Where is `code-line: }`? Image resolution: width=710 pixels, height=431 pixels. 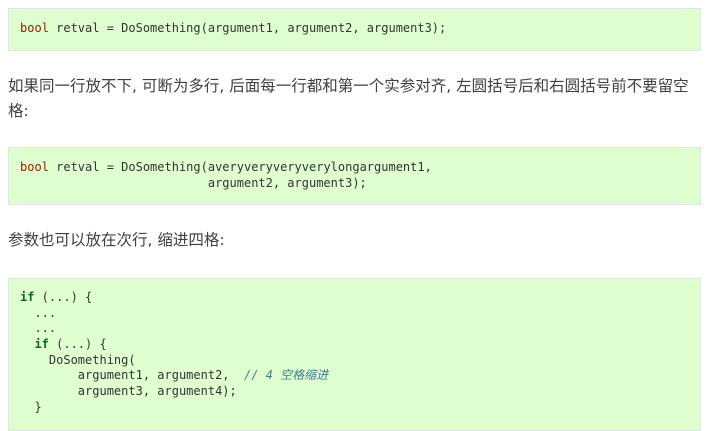
code-line: } is located at coordinates (31, 406).